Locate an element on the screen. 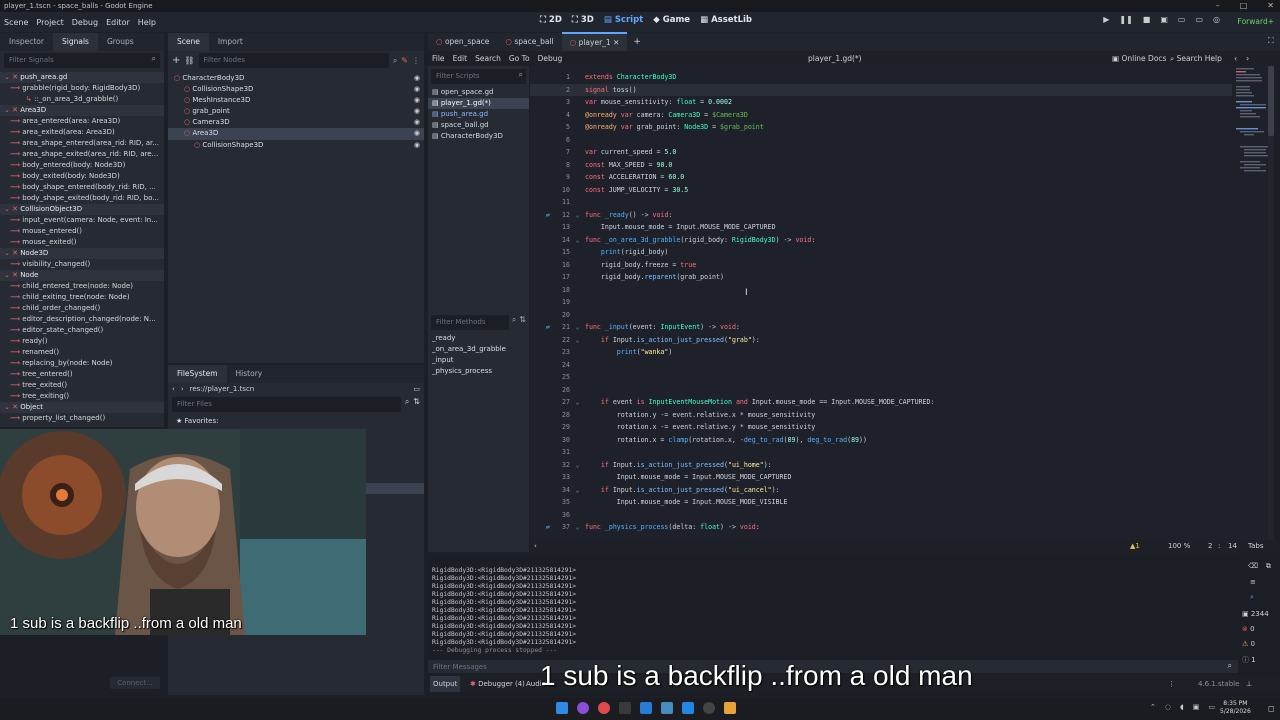 The width and height of the screenshot is (1280, 720). signal-class-header: ⌄ ✕ Area3D is located at coordinates (82, 110).